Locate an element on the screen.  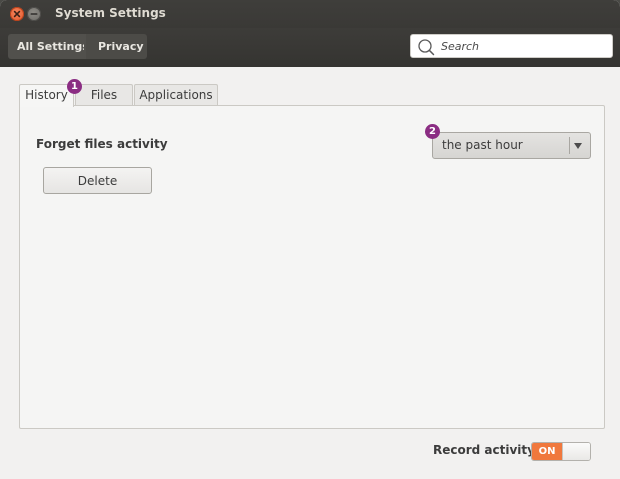
tab-applications: Applications is located at coordinates (176, 95).